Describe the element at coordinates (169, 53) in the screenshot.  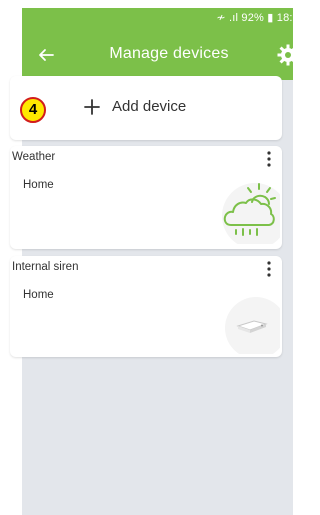
I see `page-title: Manage devices` at that location.